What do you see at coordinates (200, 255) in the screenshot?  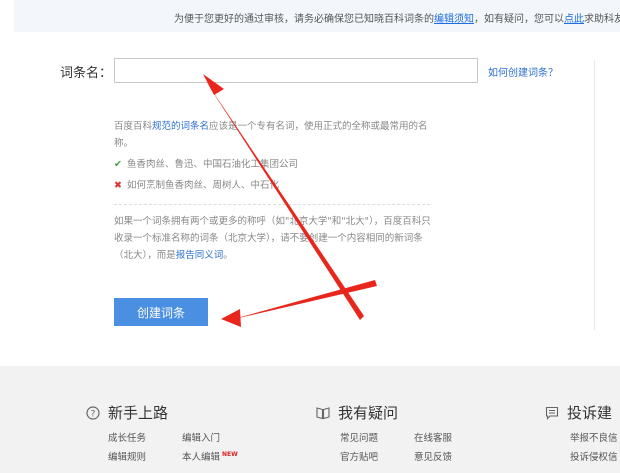 I see `report-synonym-link: 报告同义词` at bounding box center [200, 255].